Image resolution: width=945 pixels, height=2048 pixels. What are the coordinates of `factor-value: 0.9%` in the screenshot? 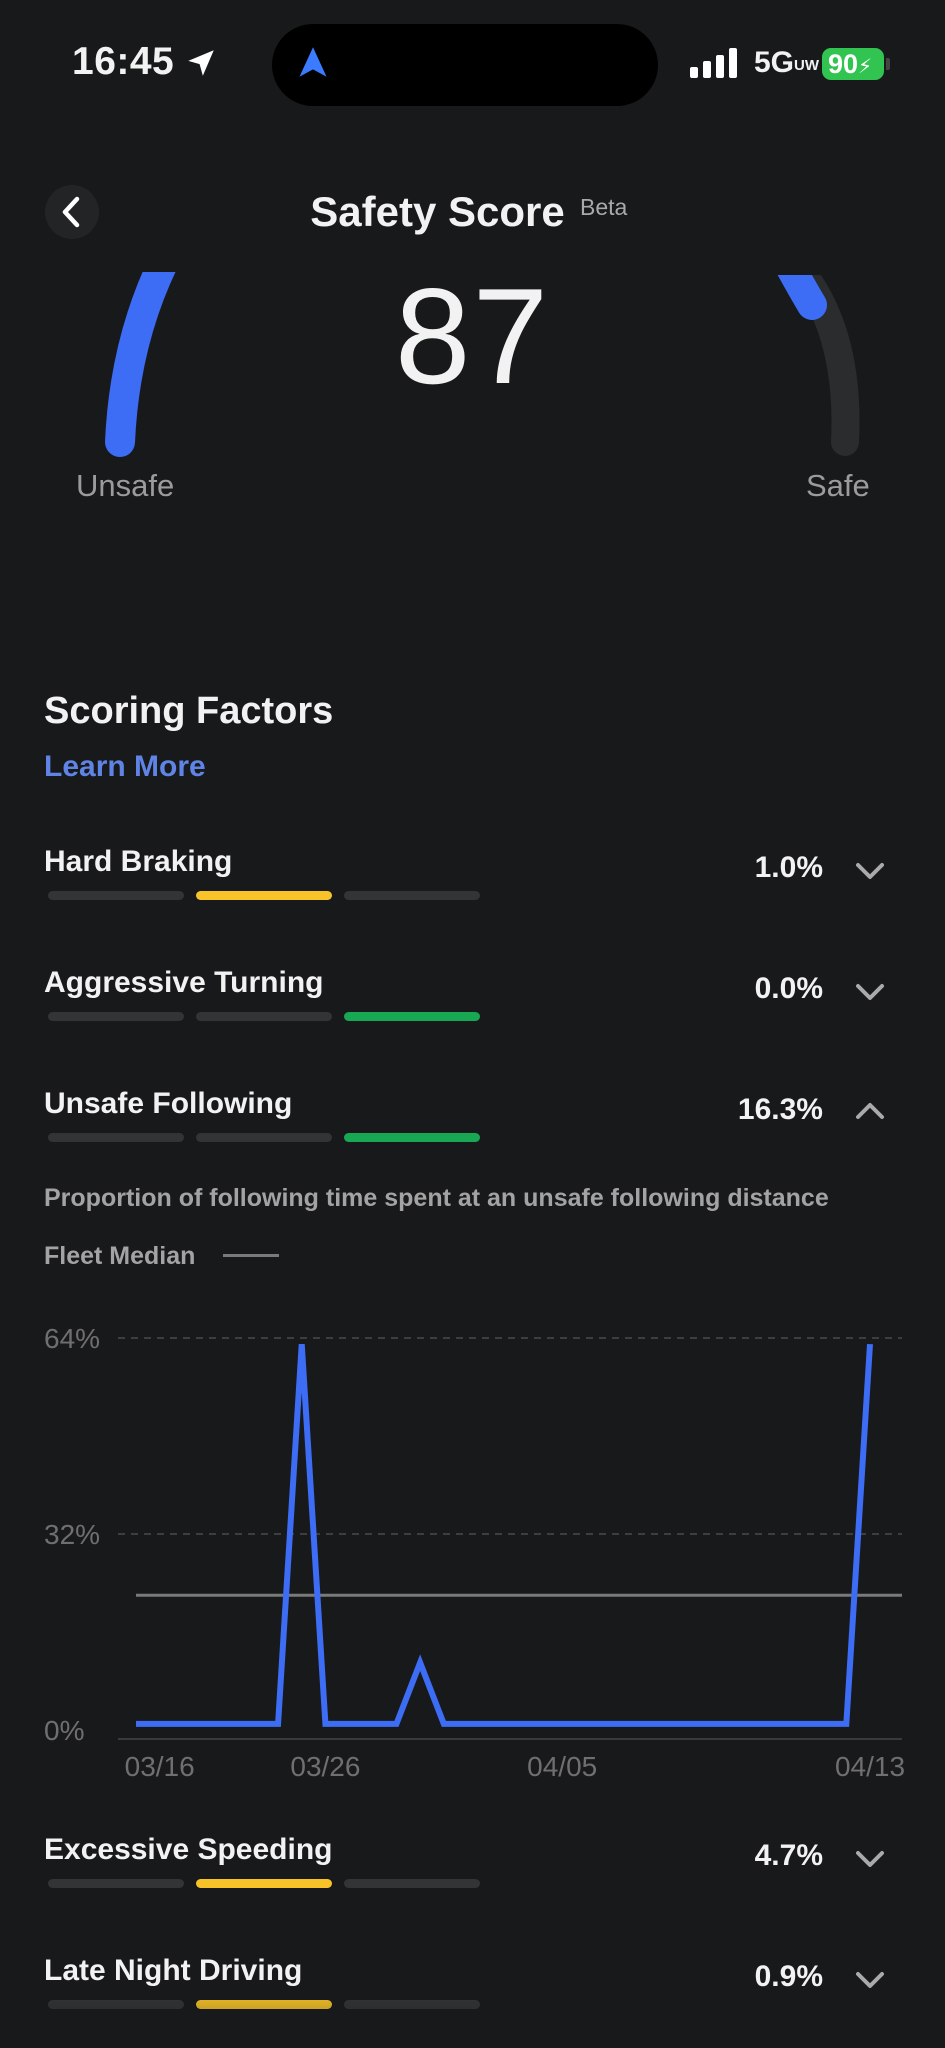 It's located at (788, 1976).